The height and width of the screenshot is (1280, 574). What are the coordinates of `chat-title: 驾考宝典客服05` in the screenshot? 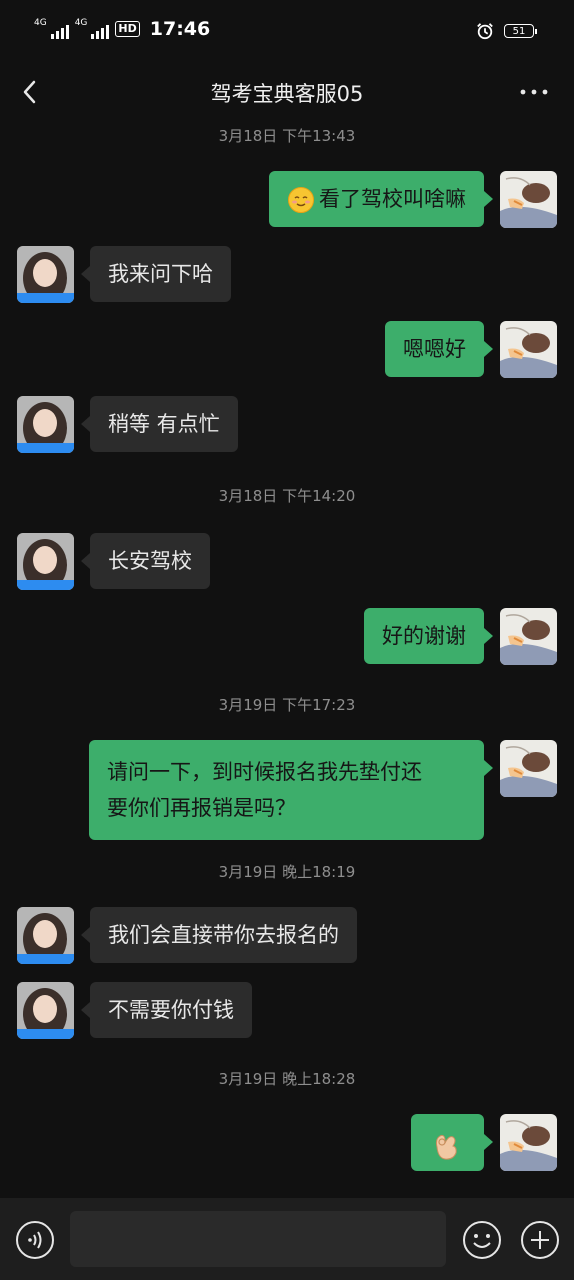 It's located at (287, 94).